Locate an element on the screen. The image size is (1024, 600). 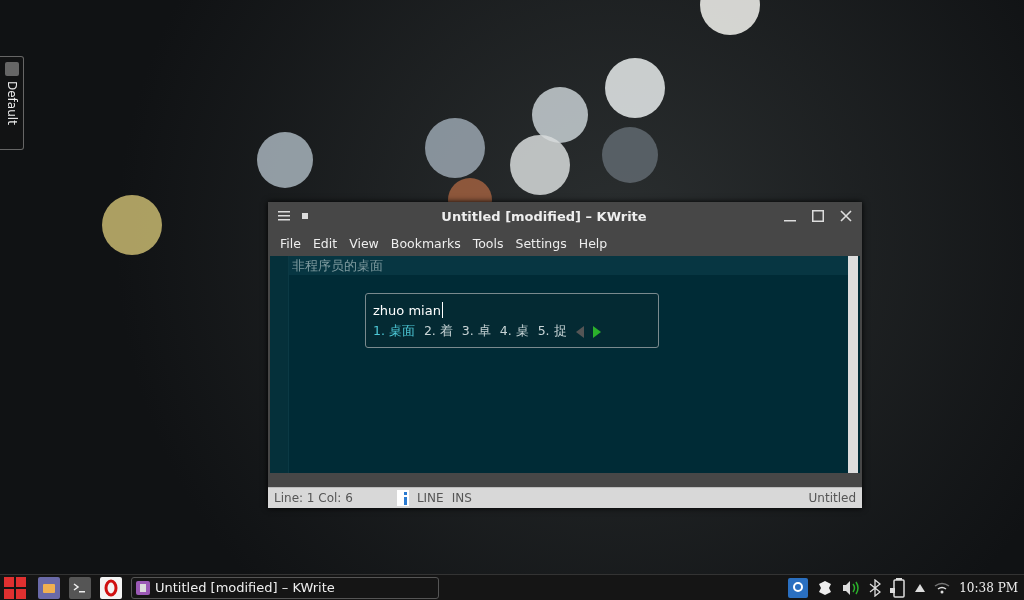
menu-item: View is located at coordinates (364, 243).